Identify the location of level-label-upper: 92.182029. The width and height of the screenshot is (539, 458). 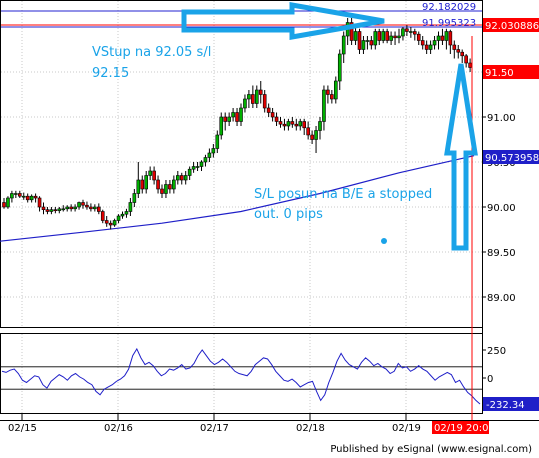
(449, 7).